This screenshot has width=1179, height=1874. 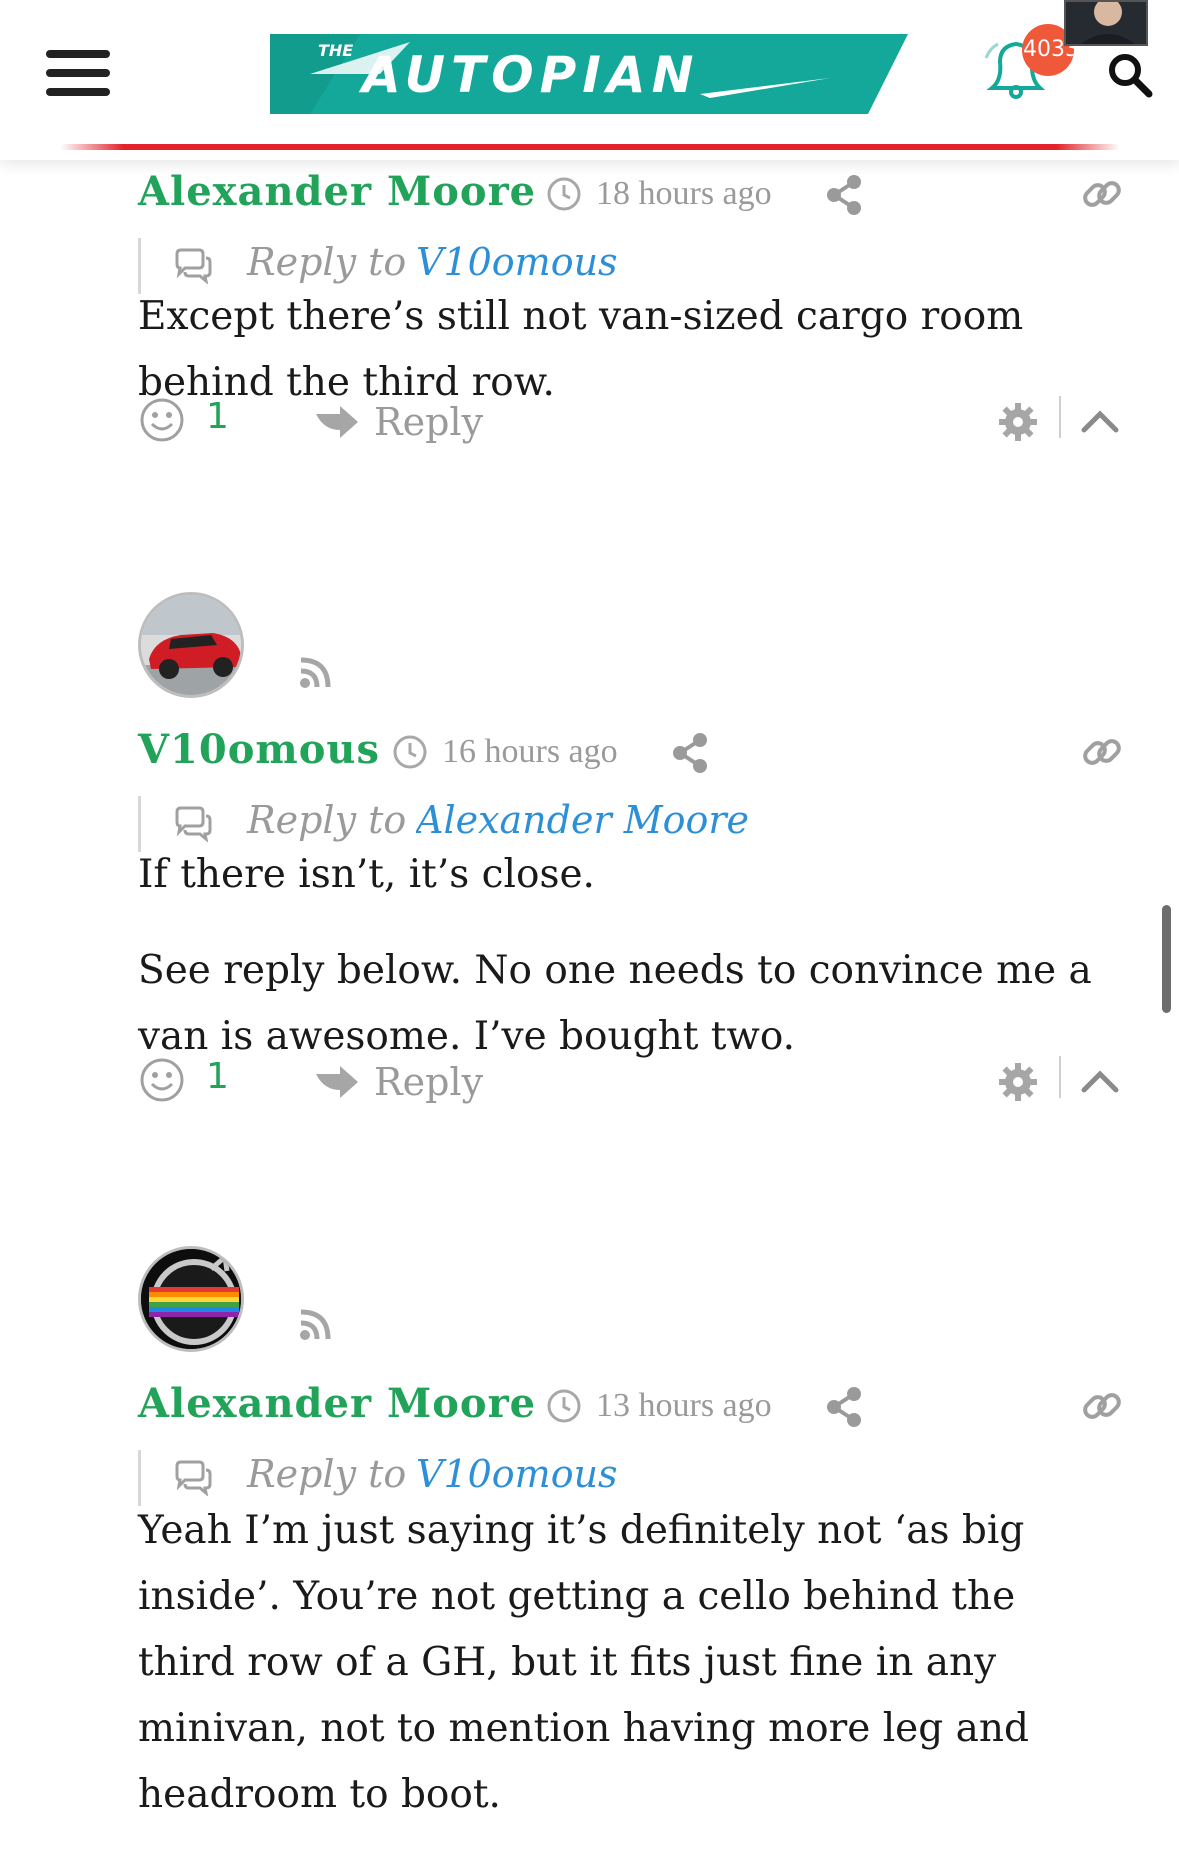 I want to click on comment-meta: Alexander Moore 13 hours ago, so click(x=629, y=1408).